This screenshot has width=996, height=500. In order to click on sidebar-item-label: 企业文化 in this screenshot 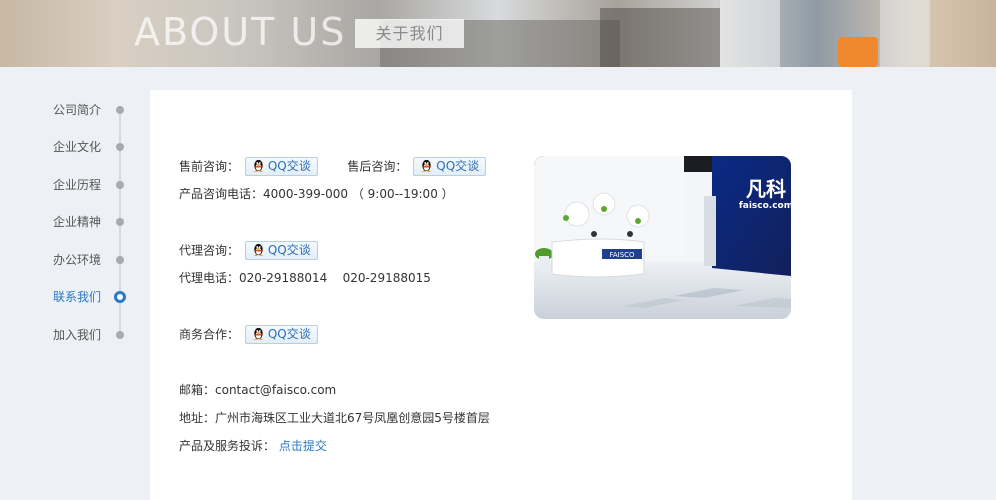, I will do `click(77, 147)`.